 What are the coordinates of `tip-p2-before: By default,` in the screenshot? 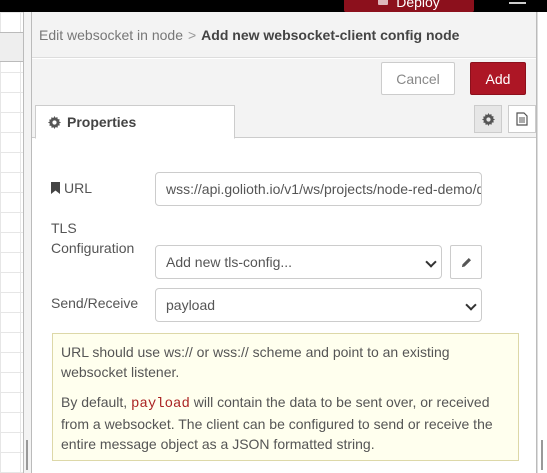 It's located at (96, 402).